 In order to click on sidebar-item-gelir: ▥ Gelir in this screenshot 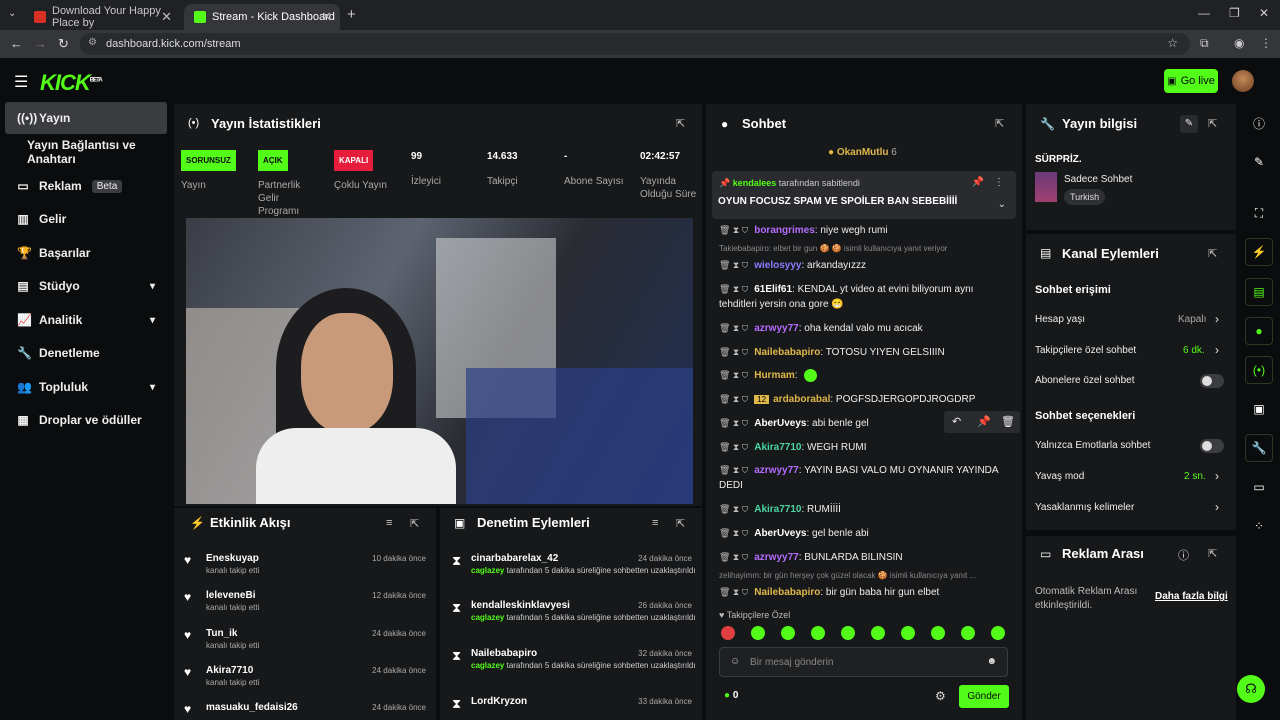, I will do `click(86, 219)`.